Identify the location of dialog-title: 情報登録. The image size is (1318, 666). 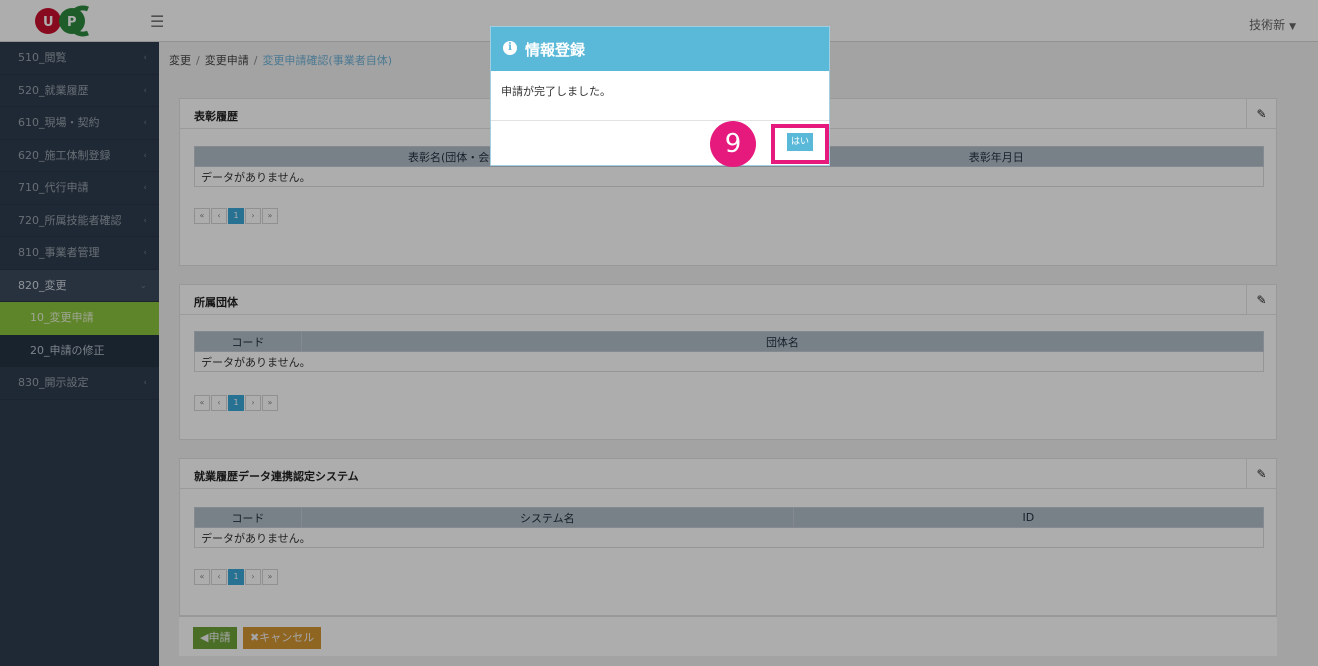
(555, 50).